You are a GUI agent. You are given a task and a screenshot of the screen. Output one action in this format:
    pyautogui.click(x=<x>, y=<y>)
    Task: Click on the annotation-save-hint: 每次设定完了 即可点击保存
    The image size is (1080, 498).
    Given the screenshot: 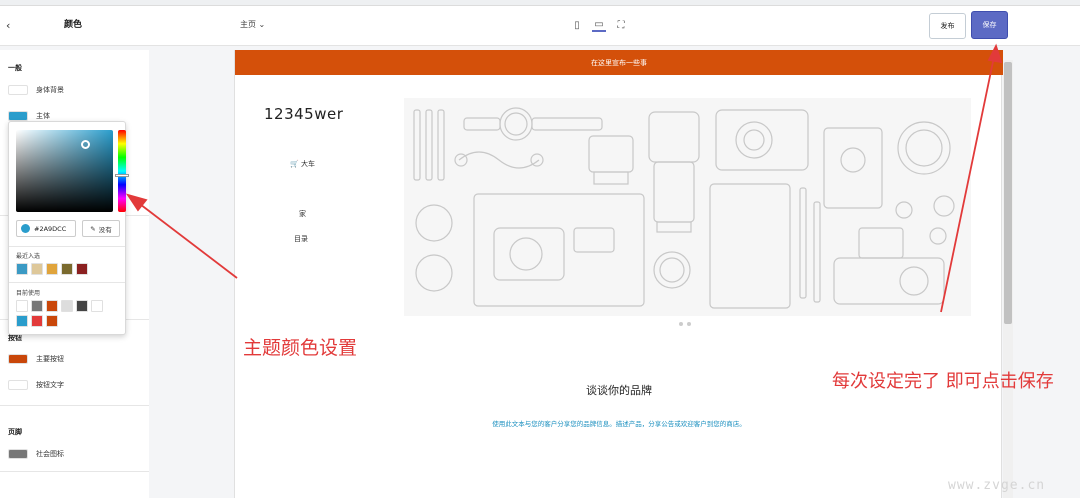 What is the action you would take?
    pyautogui.click(x=943, y=381)
    